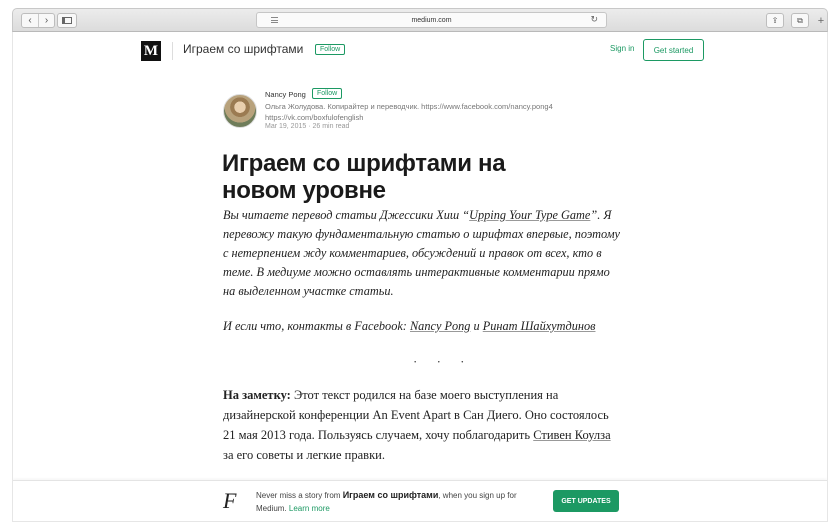 This screenshot has width=840, height=530. Describe the element at coordinates (286, 126) in the screenshot. I see `post-date: Mar 19, 2015` at that location.